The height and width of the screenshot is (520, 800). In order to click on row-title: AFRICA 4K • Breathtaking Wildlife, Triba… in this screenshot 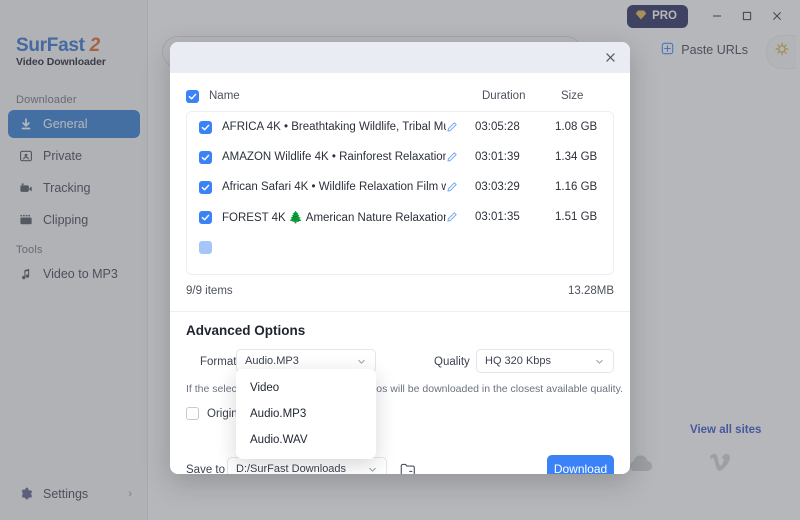, I will do `click(334, 127)`.